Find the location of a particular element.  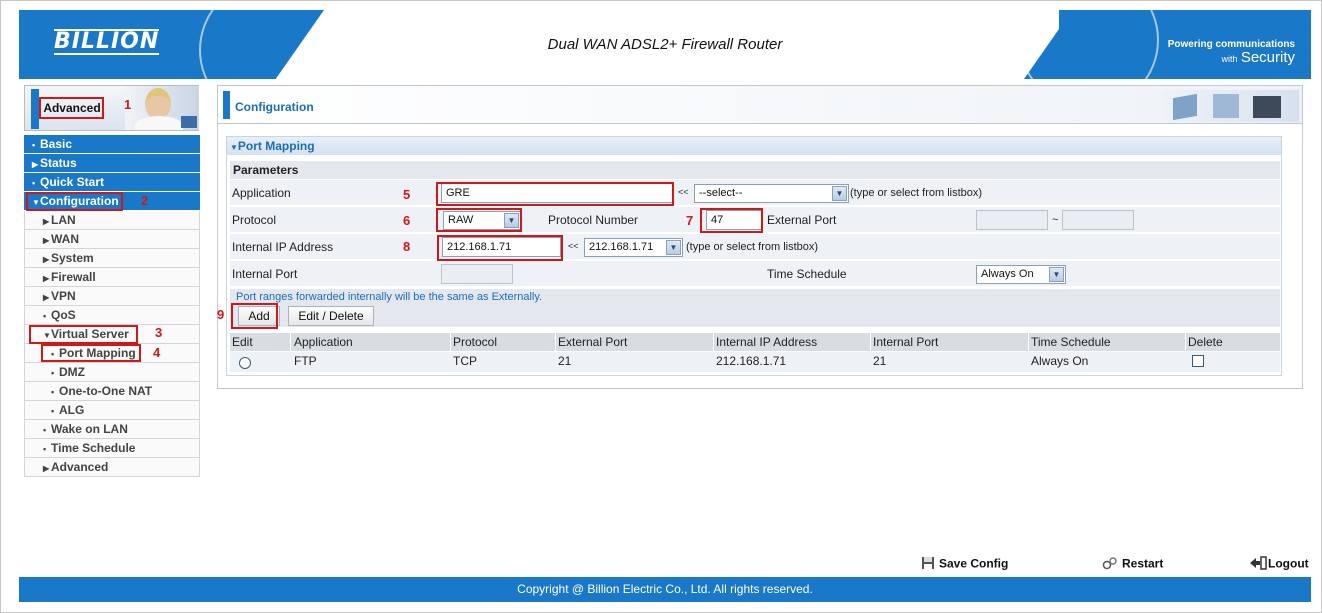

sidebar-item-firewall: ▶ Firewall is located at coordinates (112, 277).